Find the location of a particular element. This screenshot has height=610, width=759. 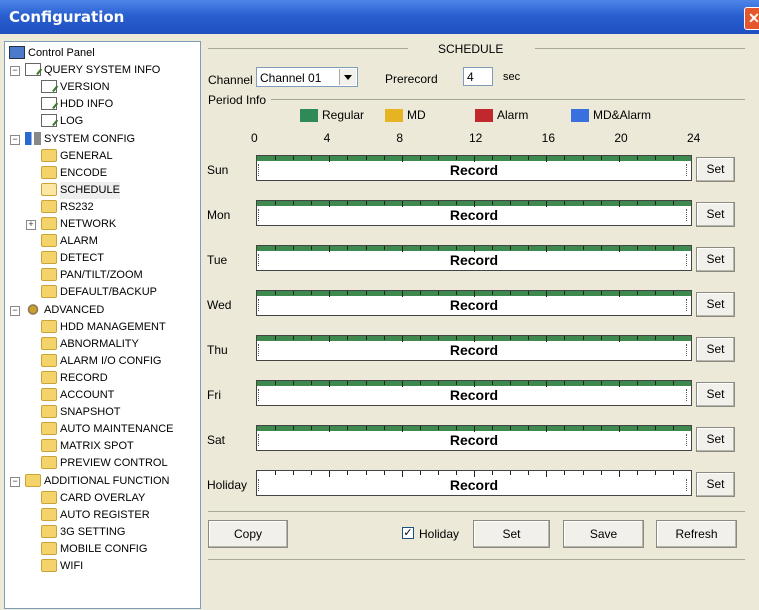

tree-item: RECORD is located at coordinates (101, 378).